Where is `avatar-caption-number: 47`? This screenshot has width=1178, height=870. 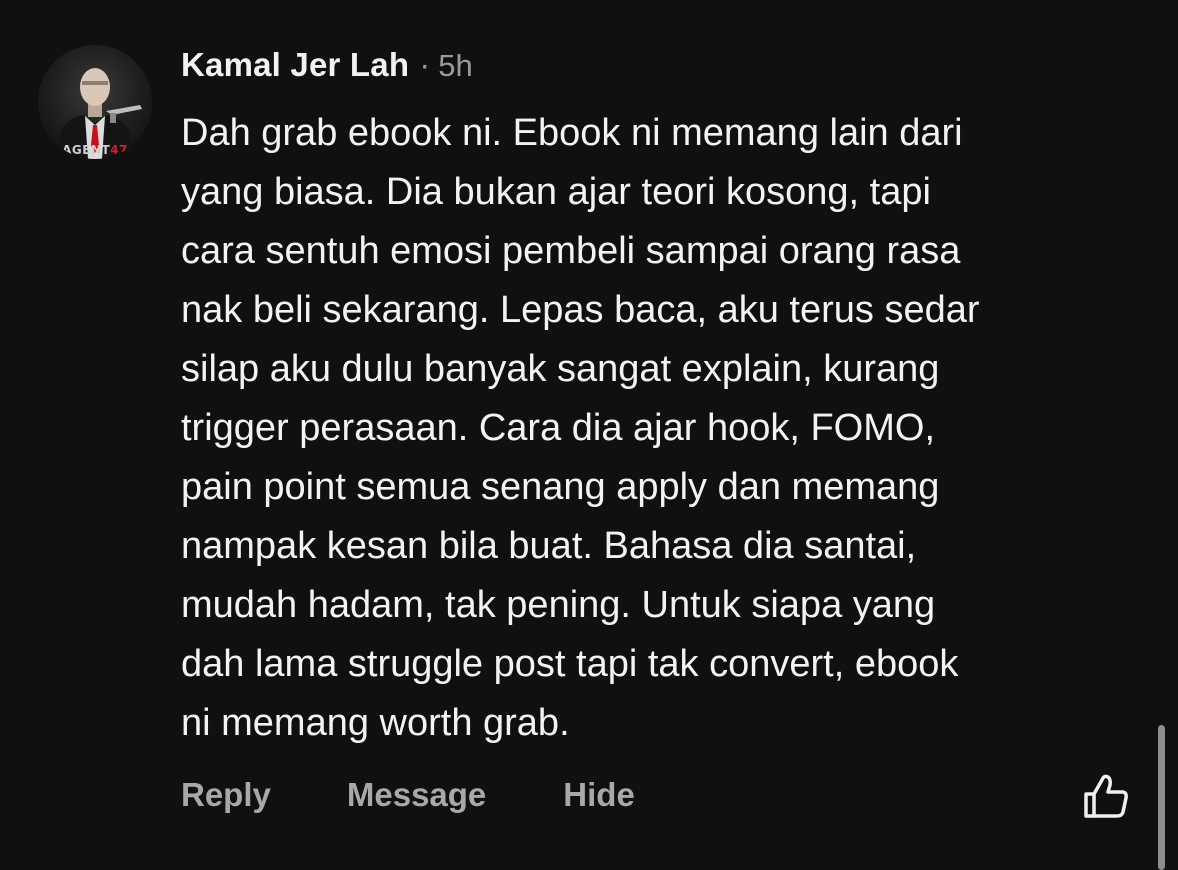 avatar-caption-number: 47 is located at coordinates (119, 150).